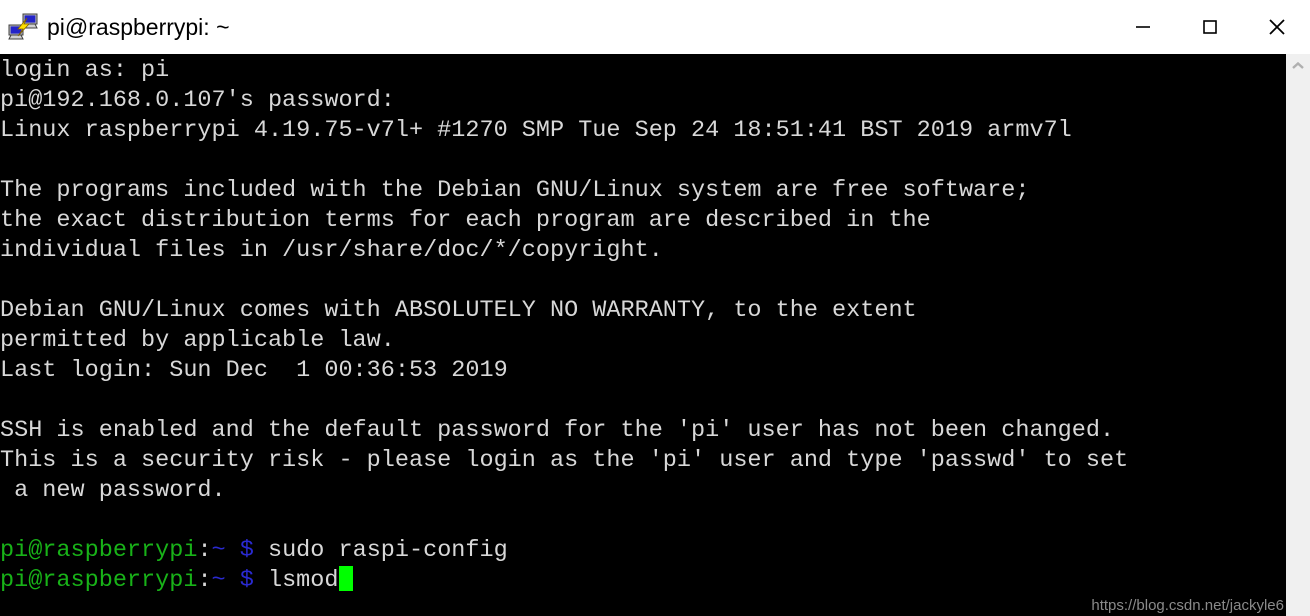 This screenshot has height=616, width=1310. I want to click on terminal-text-span: lsmod, so click(296, 580).